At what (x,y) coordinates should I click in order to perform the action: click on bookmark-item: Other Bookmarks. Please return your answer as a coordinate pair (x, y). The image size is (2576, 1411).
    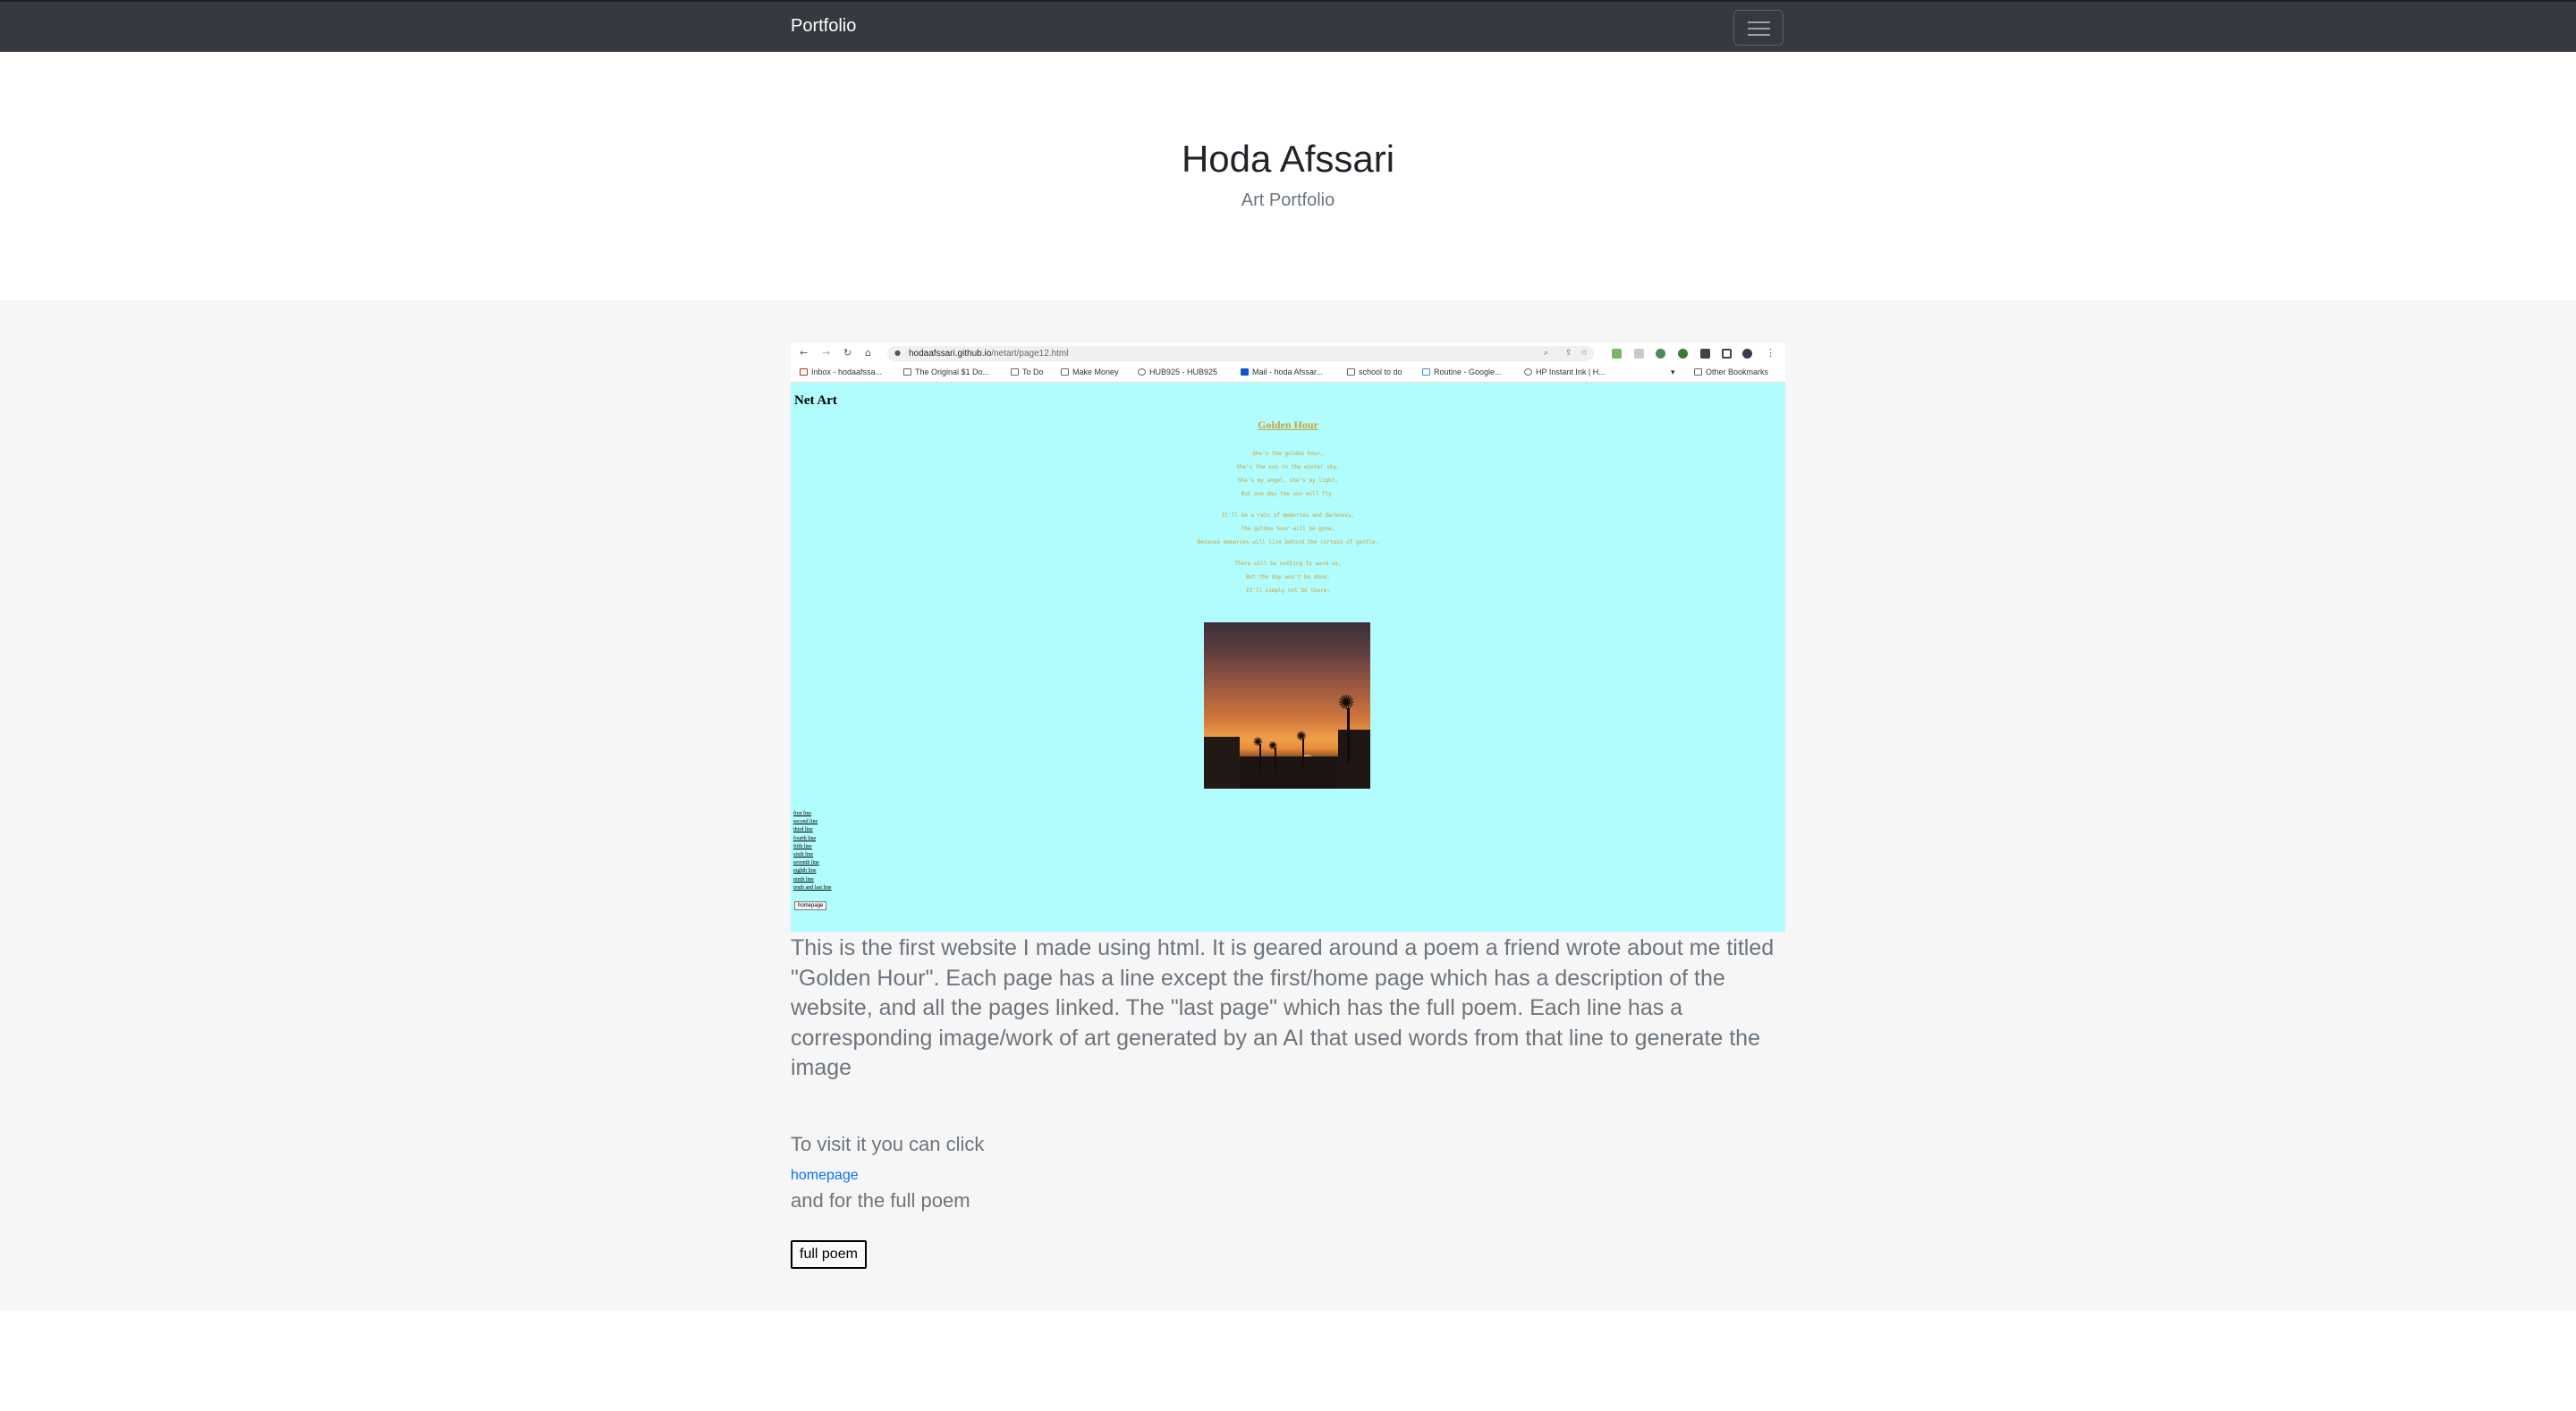
    Looking at the image, I should click on (1731, 372).